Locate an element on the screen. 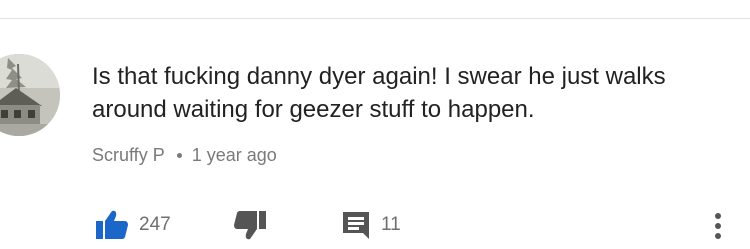 The image size is (750, 249). comment-icon is located at coordinates (356, 225).